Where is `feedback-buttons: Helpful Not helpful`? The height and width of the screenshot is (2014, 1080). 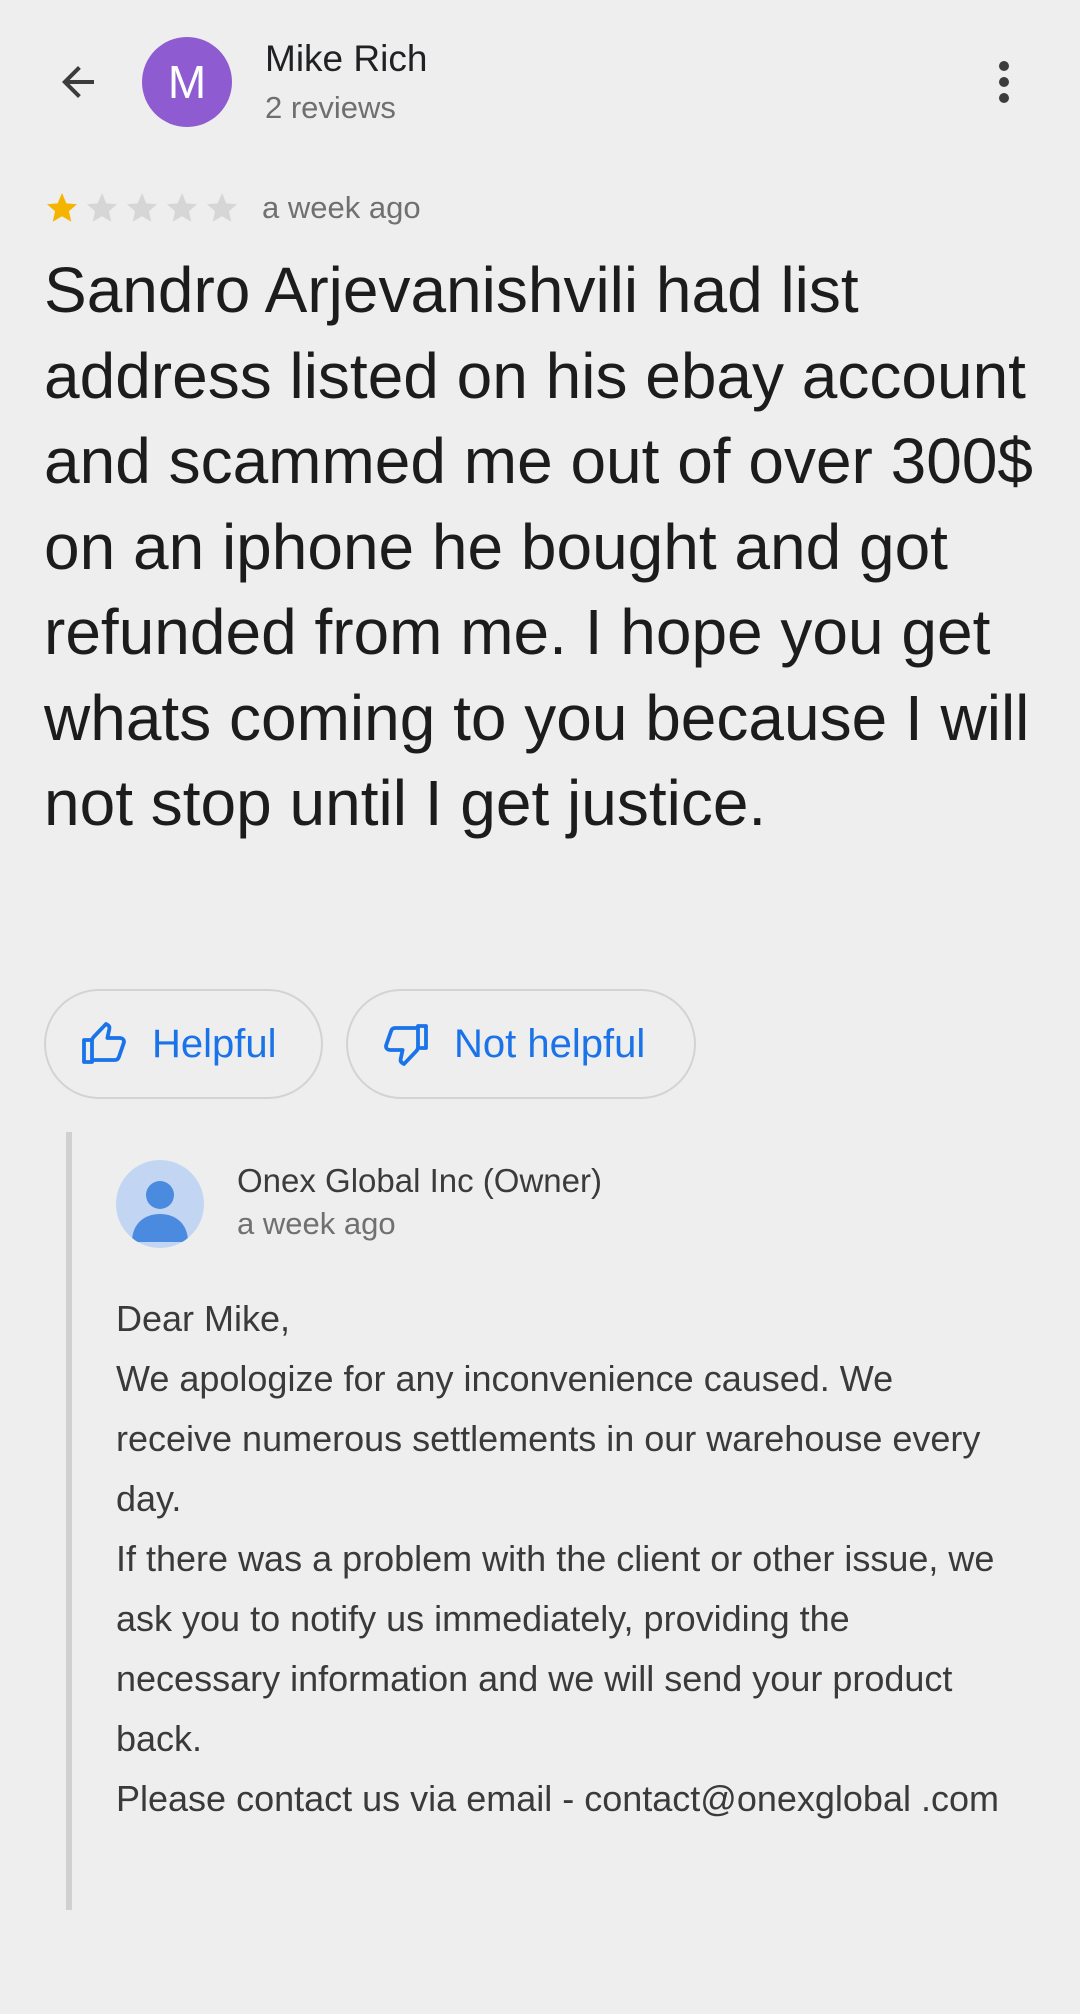
feedback-buttons: Helpful Not helpful is located at coordinates (370, 1044).